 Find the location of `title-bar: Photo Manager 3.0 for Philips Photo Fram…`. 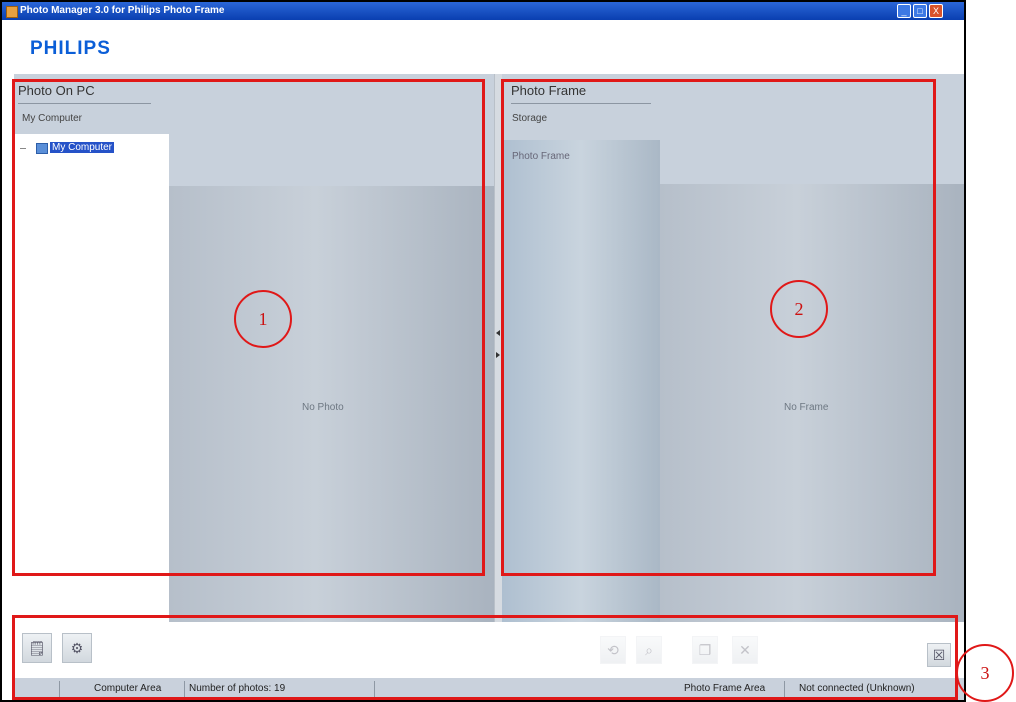

title-bar: Photo Manager 3.0 for Philips Photo Fram… is located at coordinates (483, 11).